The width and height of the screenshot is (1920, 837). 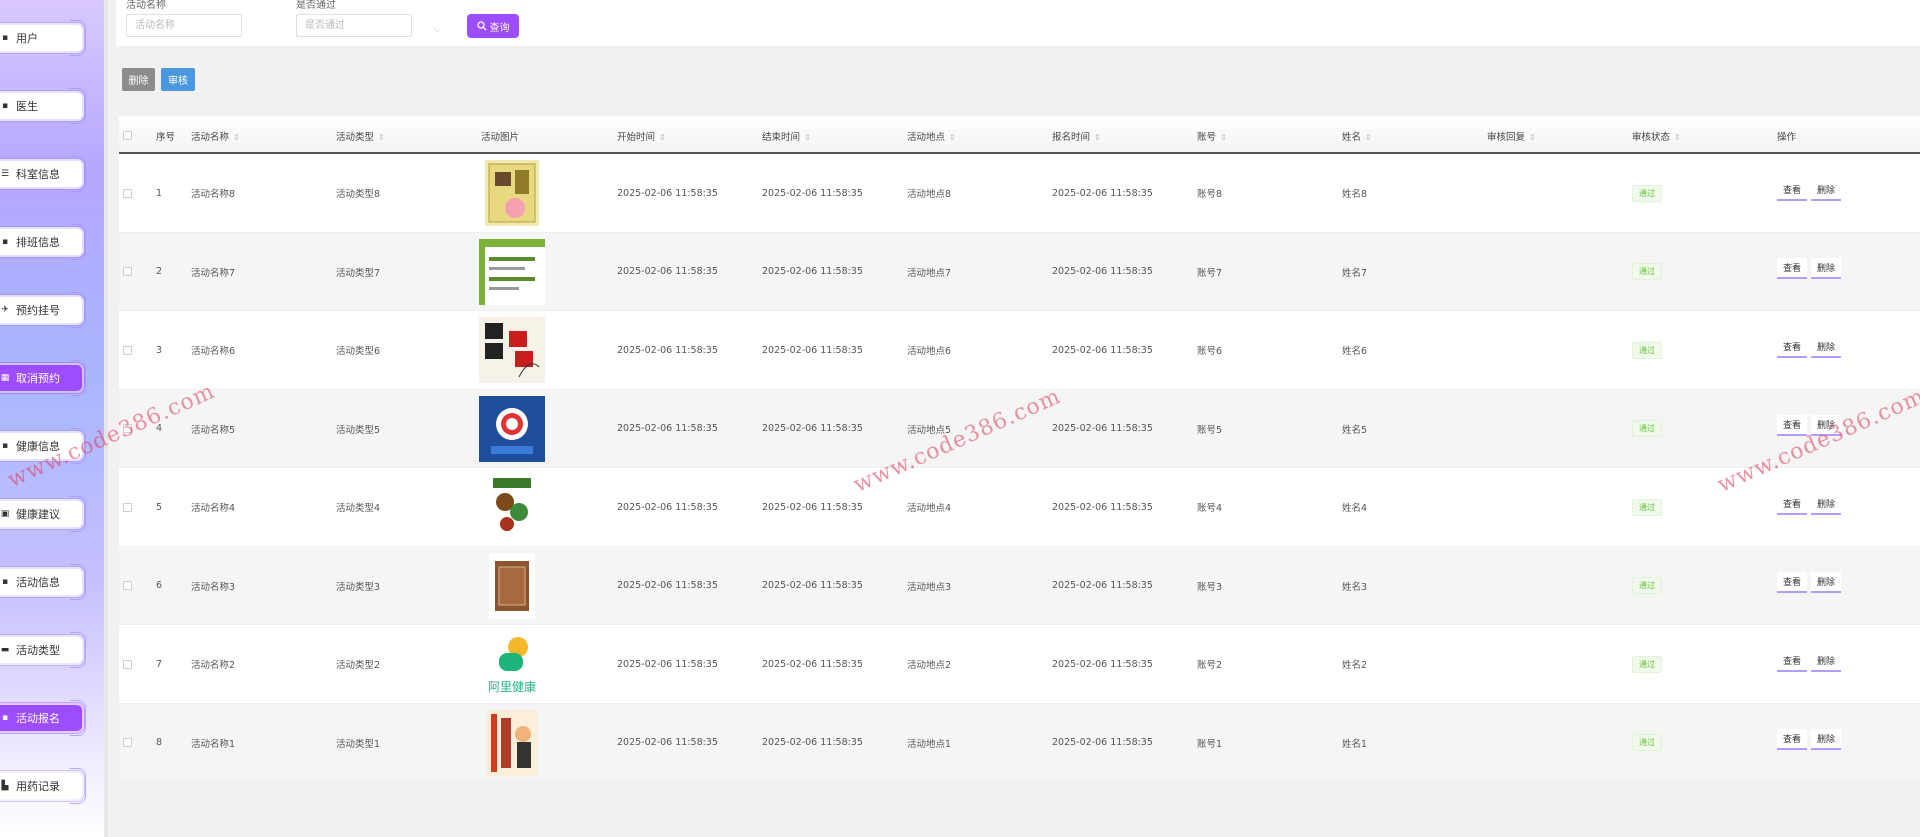 What do you see at coordinates (360, 136) in the screenshot?
I see `column-header-2: 活动类型 ⇕` at bounding box center [360, 136].